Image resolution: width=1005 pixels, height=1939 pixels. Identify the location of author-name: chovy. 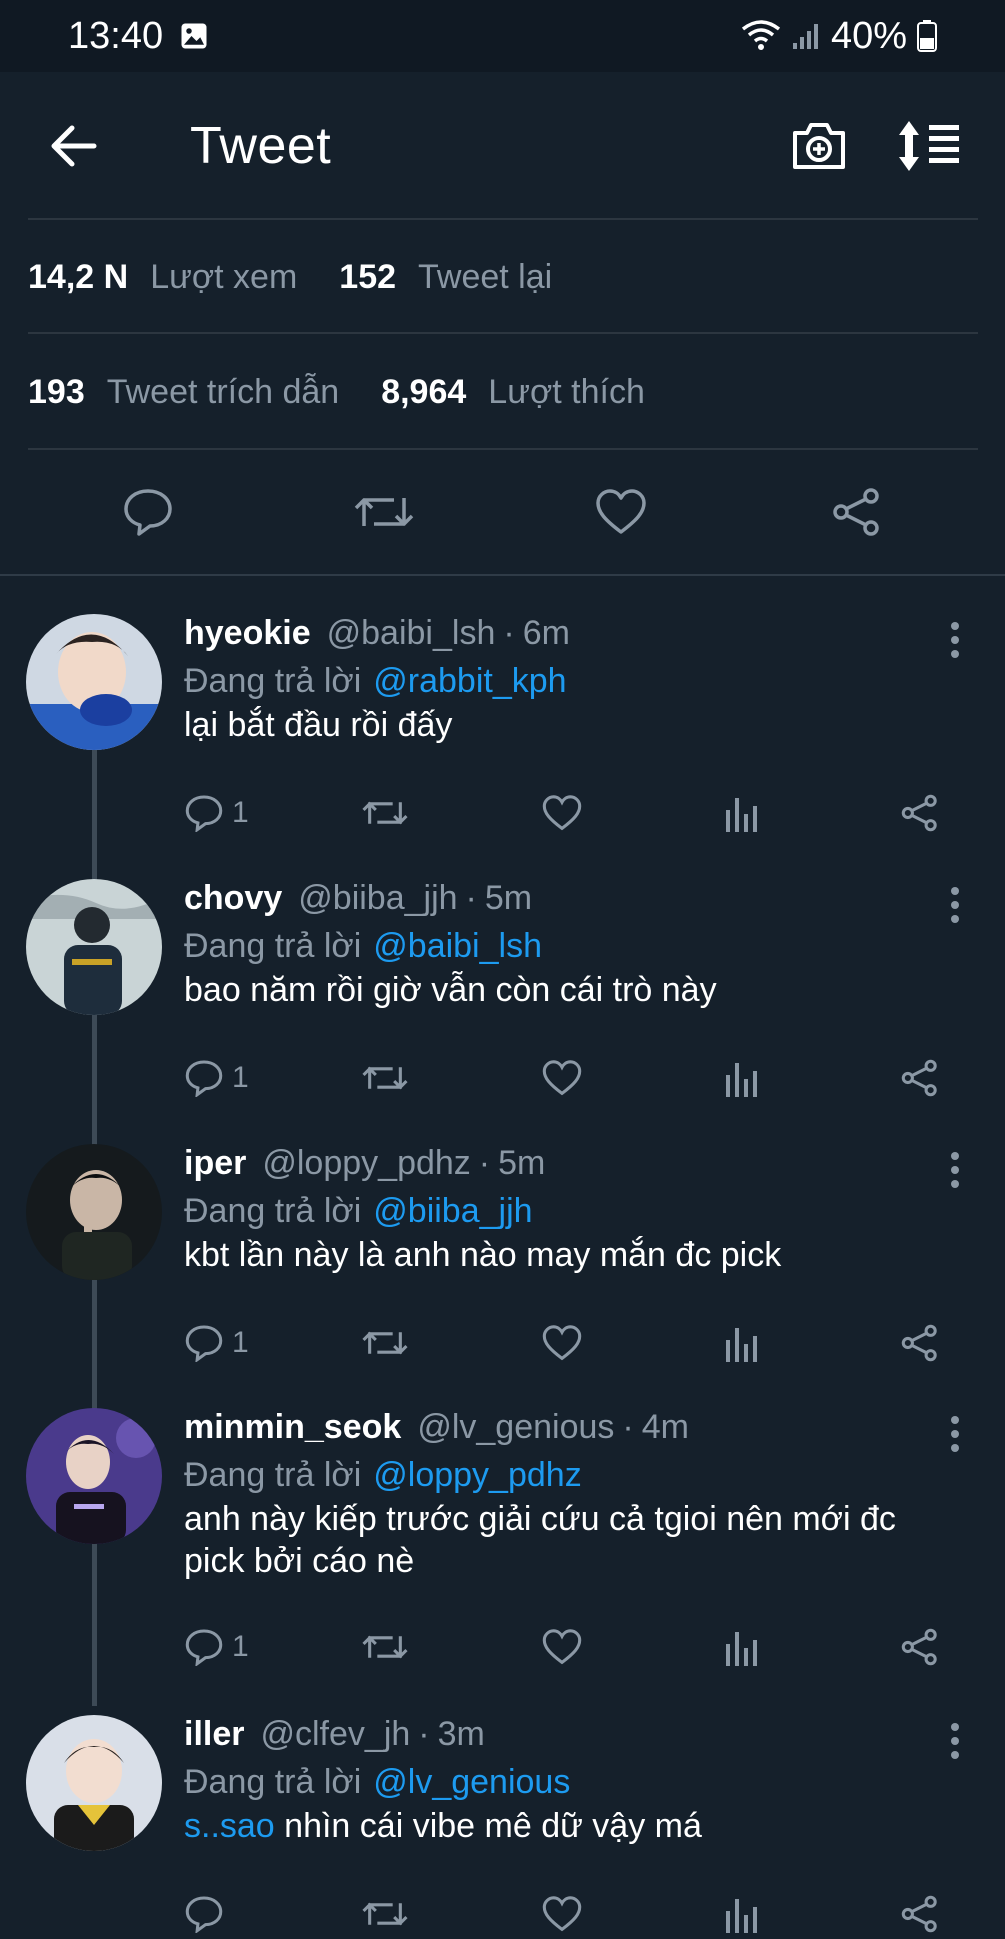
(233, 898).